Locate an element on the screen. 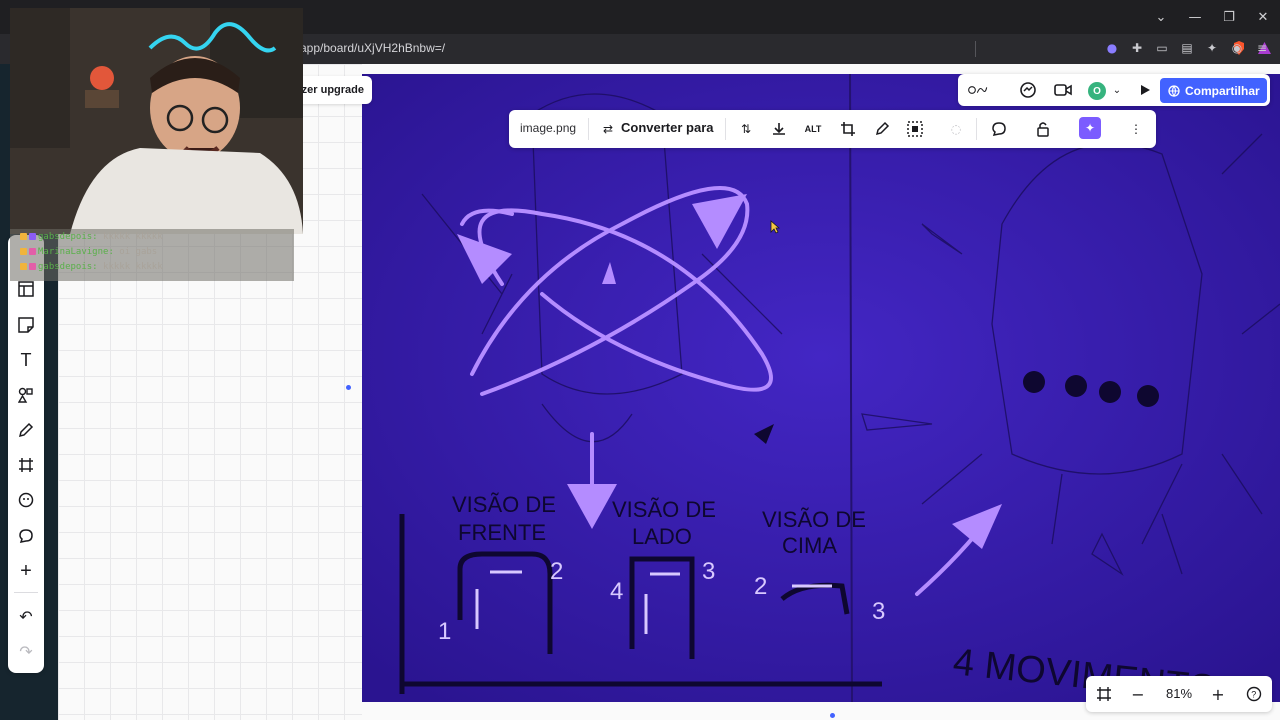 The image size is (1280, 720). loading-spinner-icon: ◌ is located at coordinates (956, 129).